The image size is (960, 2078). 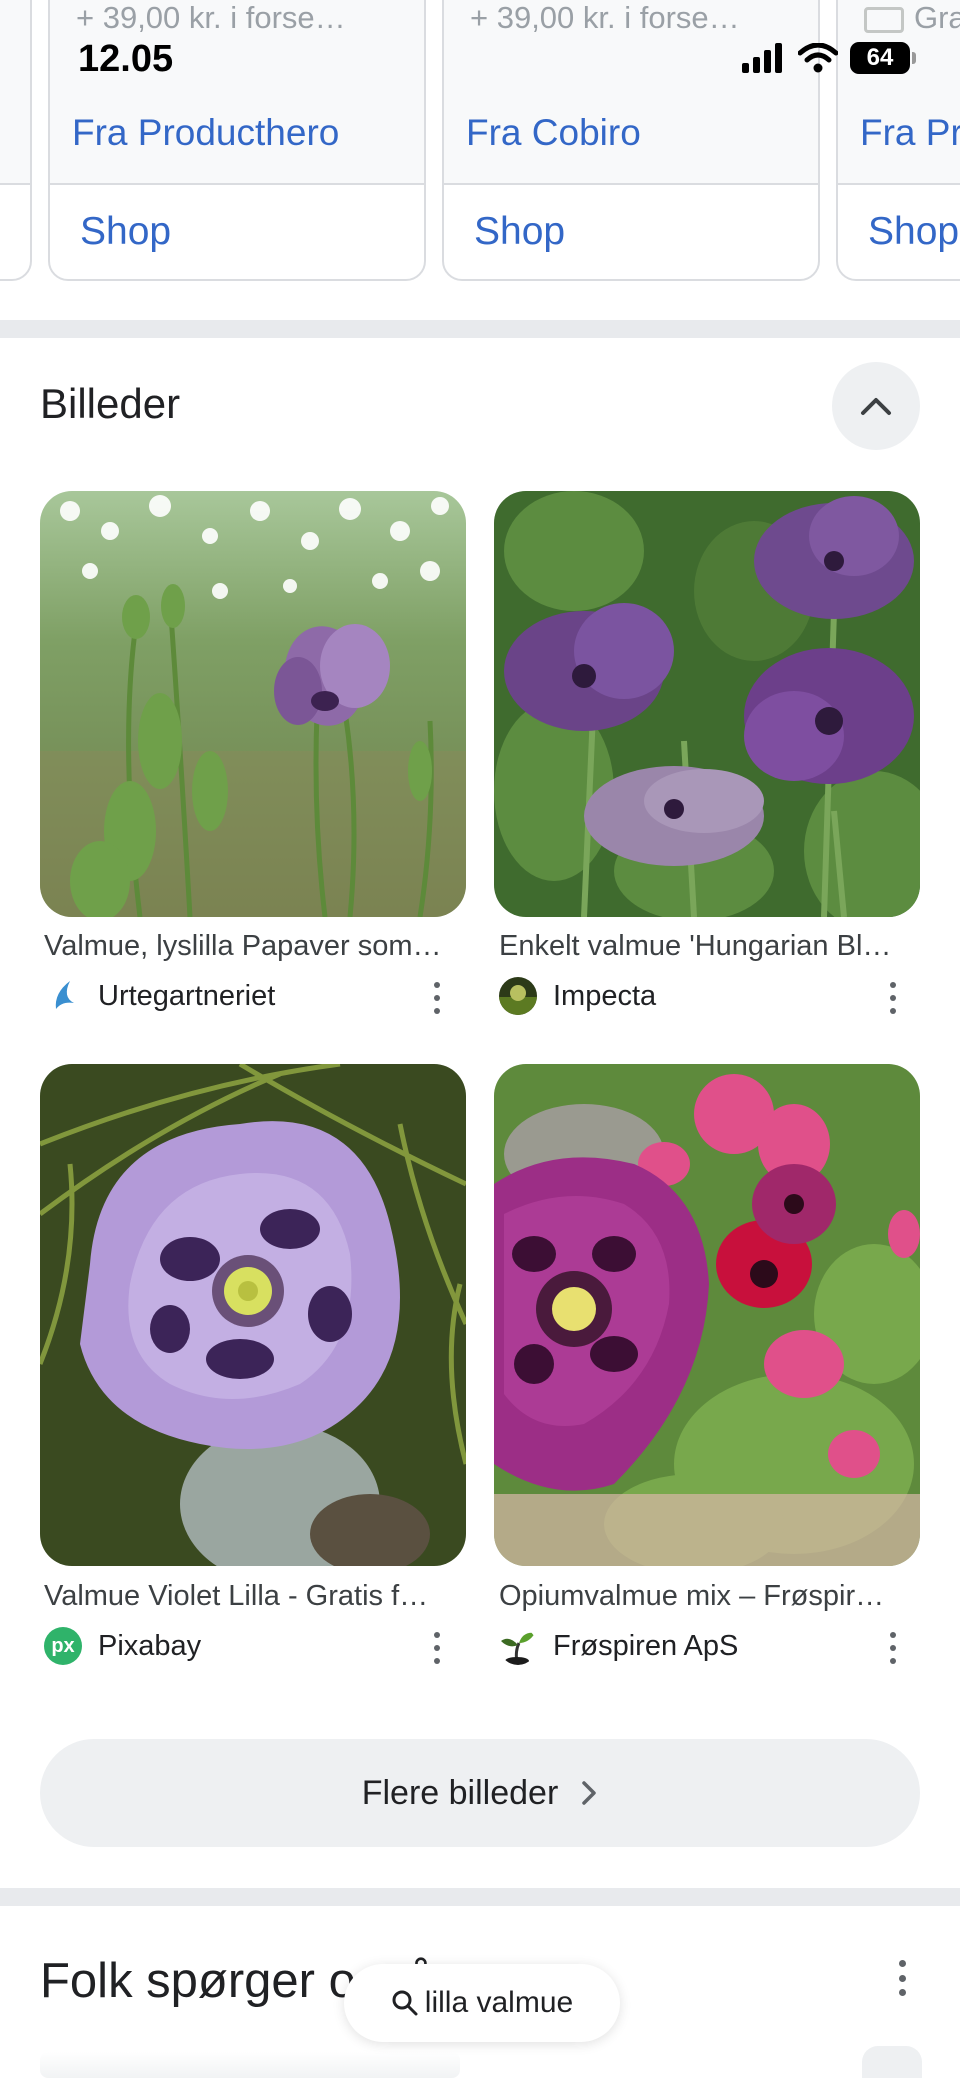 I want to click on cellular-signal-icon, so click(x=762, y=58).